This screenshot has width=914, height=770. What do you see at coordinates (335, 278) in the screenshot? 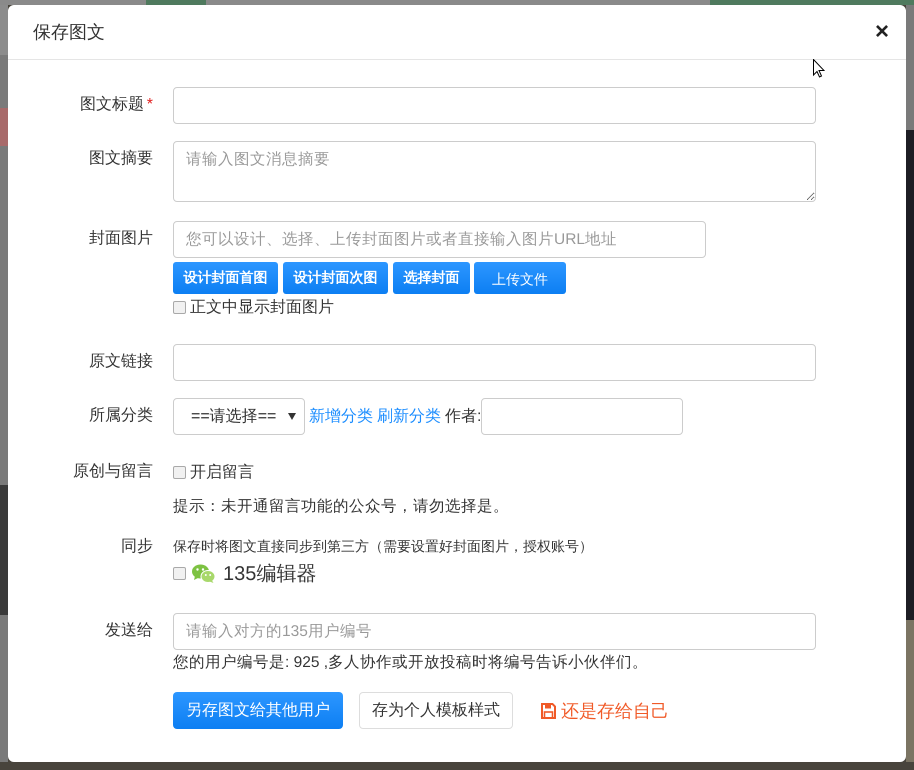
I see `cover-button: 设计封面次图` at bounding box center [335, 278].